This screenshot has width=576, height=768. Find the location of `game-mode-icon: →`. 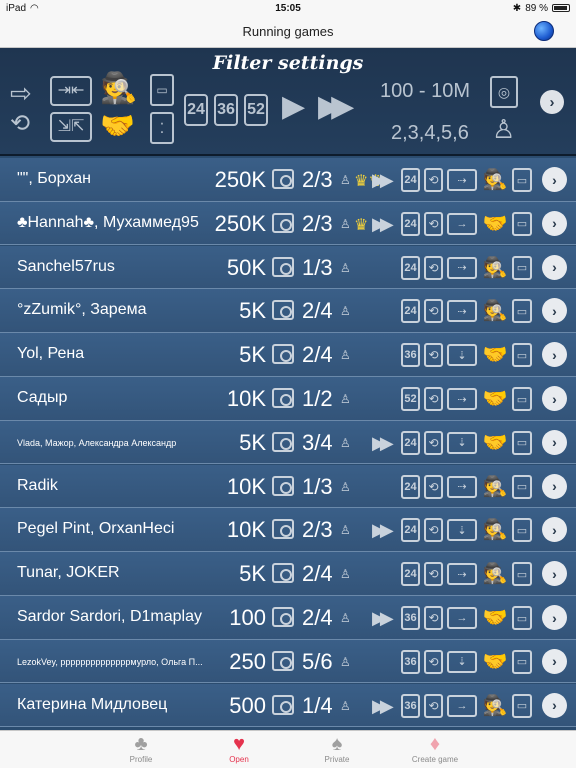

game-mode-icon: → is located at coordinates (462, 223).